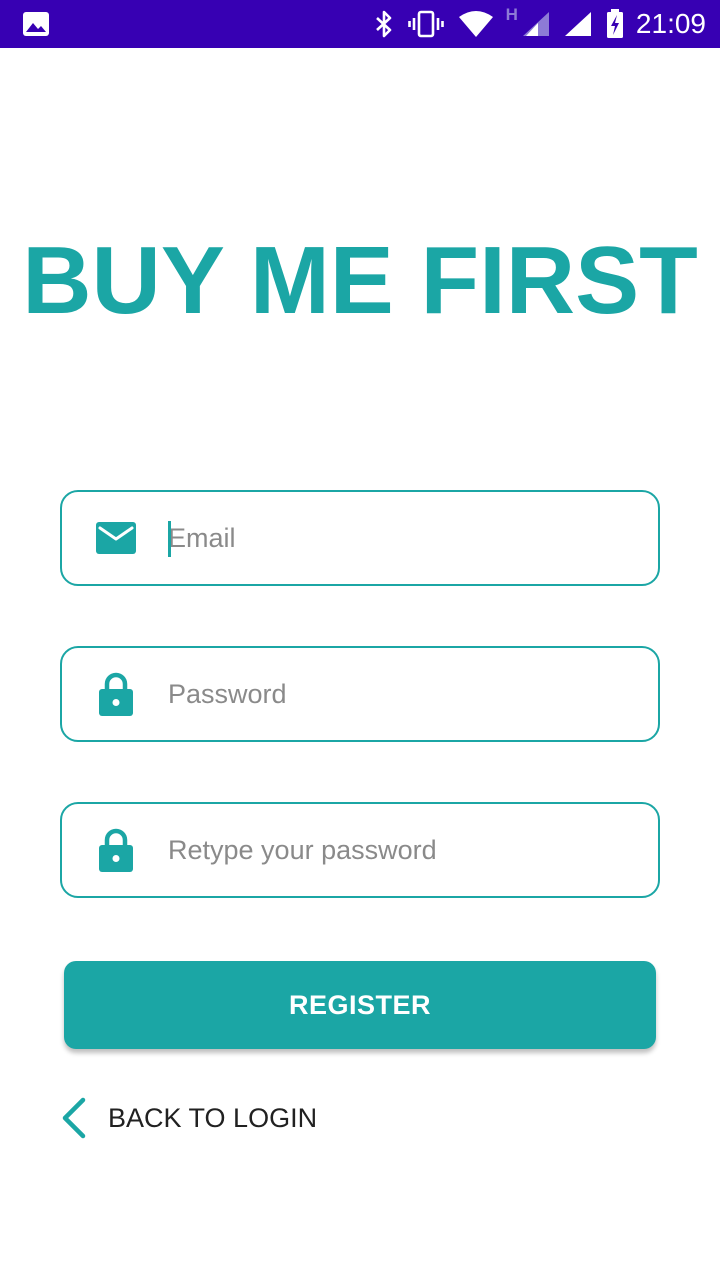 This screenshot has height=1280, width=720. I want to click on app-title: BUY ME FIRST, so click(360, 280).